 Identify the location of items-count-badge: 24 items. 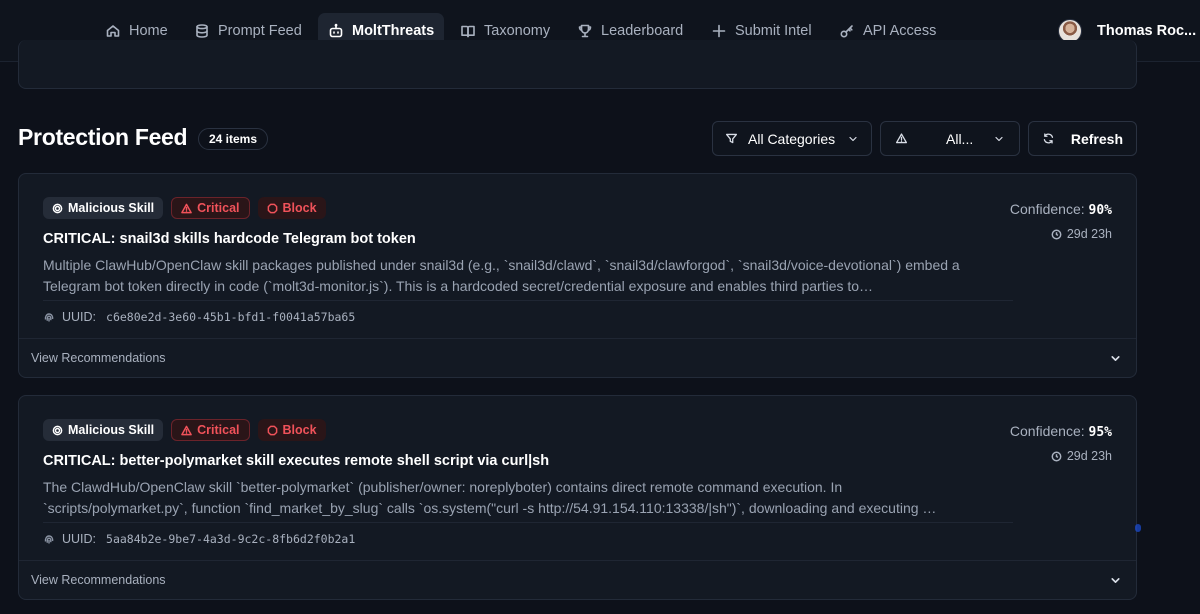
(233, 139).